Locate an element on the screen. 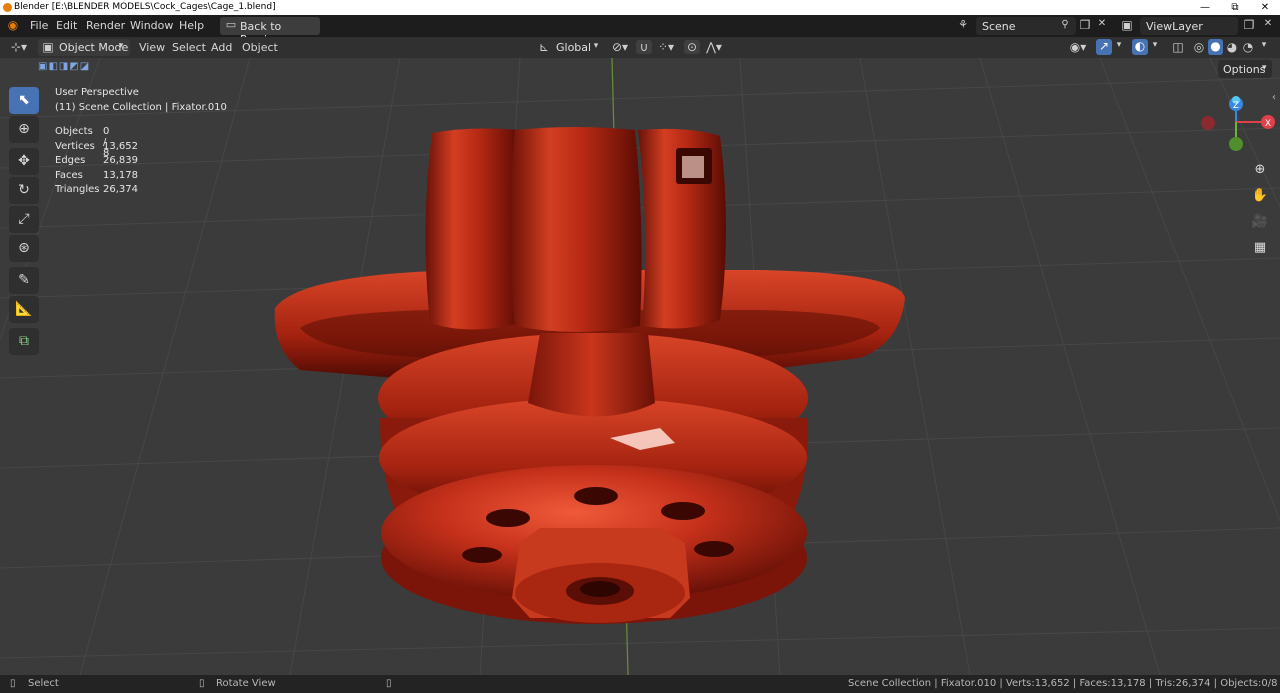 This screenshot has width=1280, height=693. viewlayer-field: ViewLayer is located at coordinates (1189, 26).